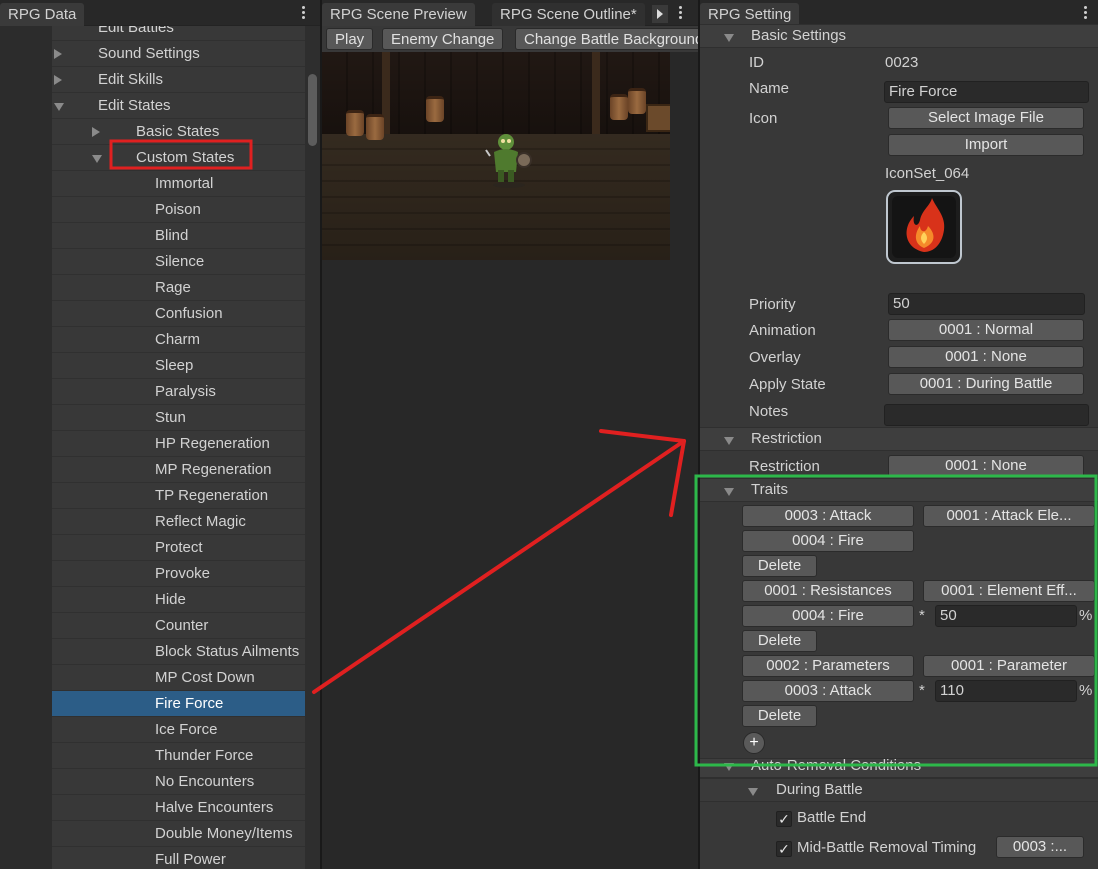 This screenshot has height=869, width=1098. What do you see at coordinates (750, 14) in the screenshot?
I see `tab-rpg-setting: RPG Setting` at bounding box center [750, 14].